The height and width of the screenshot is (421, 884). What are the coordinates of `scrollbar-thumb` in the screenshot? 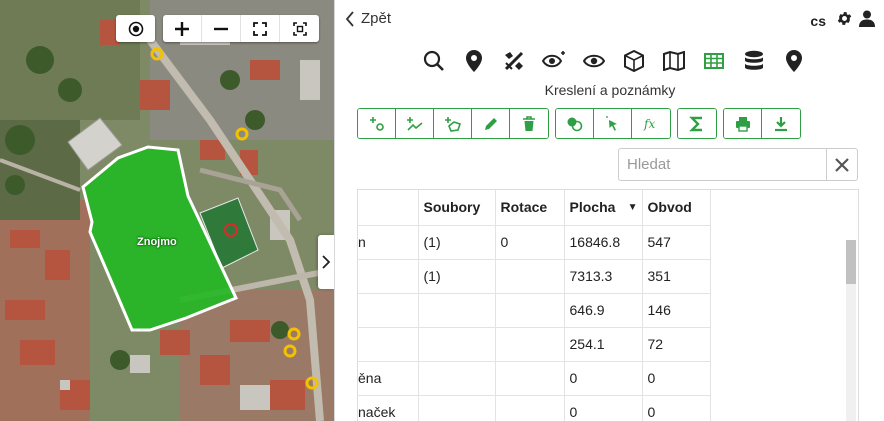 It's located at (851, 262).